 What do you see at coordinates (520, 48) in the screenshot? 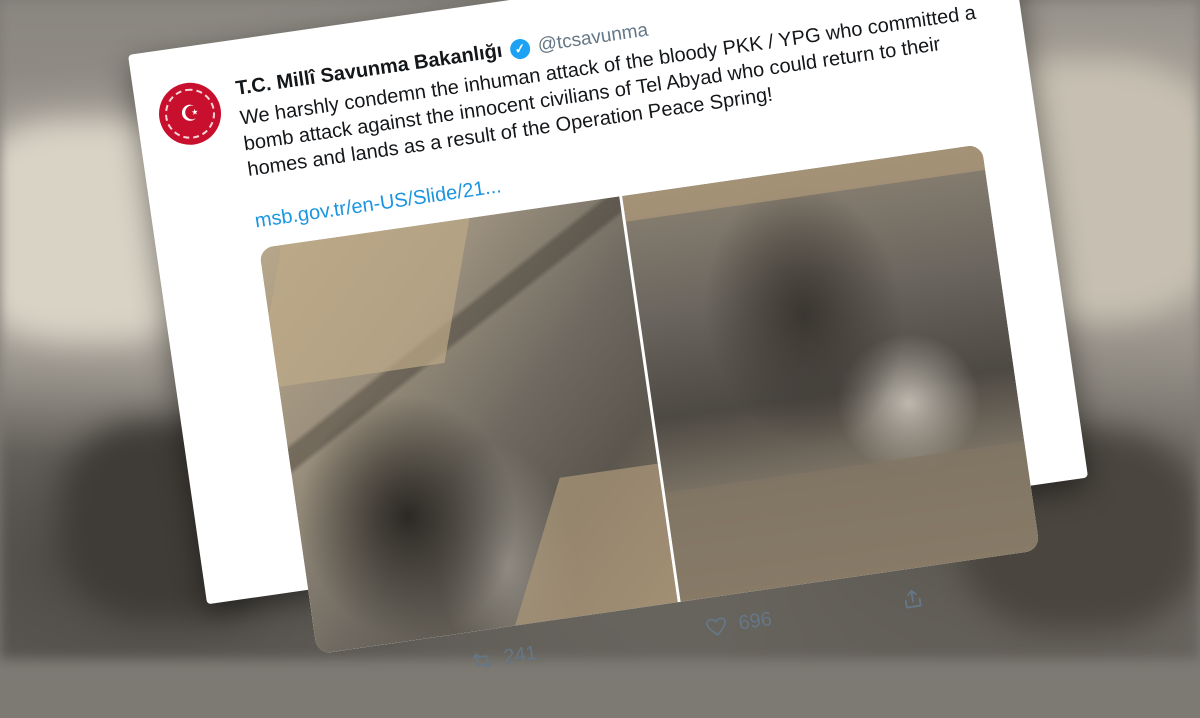
I see `verified-icon: ✓` at bounding box center [520, 48].